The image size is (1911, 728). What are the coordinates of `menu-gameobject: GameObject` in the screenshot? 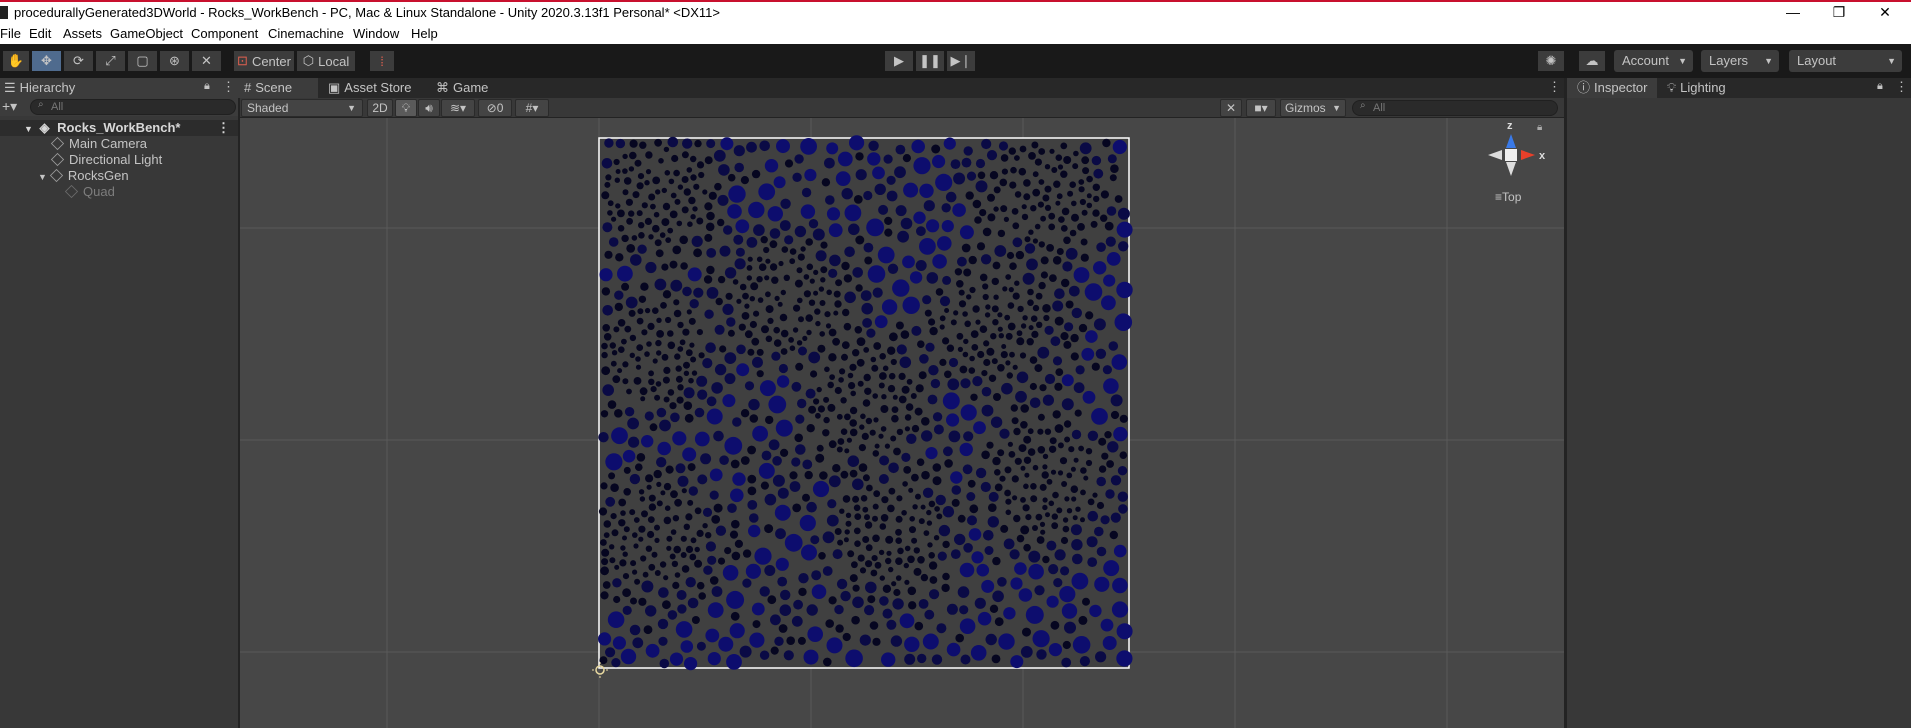 It's located at (146, 33).